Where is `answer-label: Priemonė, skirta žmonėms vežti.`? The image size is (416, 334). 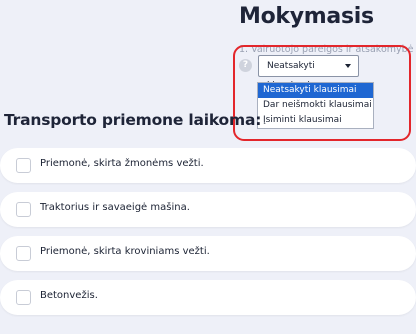
answer-label: Priemonė, skirta žmonėms vežti. is located at coordinates (122, 163).